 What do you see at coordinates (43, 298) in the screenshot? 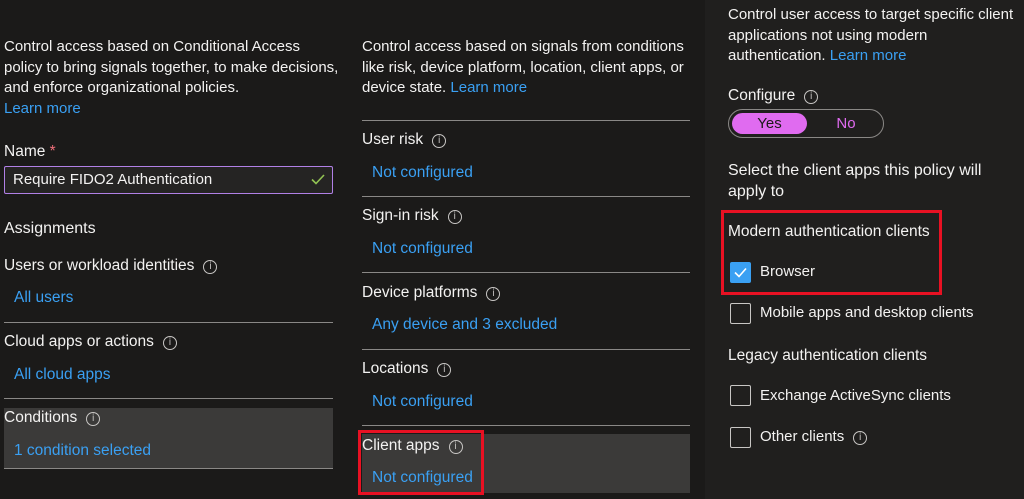
I see `users-value-link: All users` at bounding box center [43, 298].